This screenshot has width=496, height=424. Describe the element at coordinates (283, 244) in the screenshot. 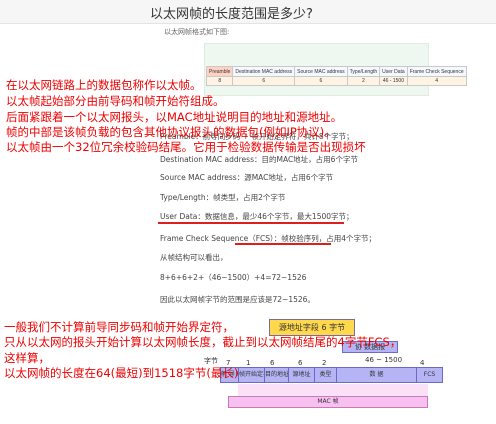

I see `fcs-underline` at that location.